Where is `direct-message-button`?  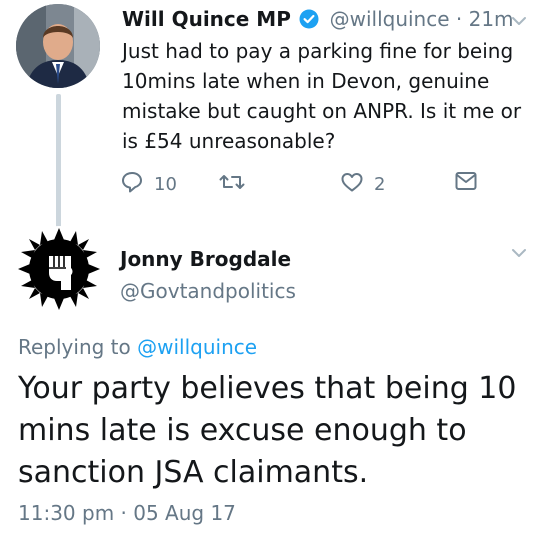
direct-message-button is located at coordinates (471, 183).